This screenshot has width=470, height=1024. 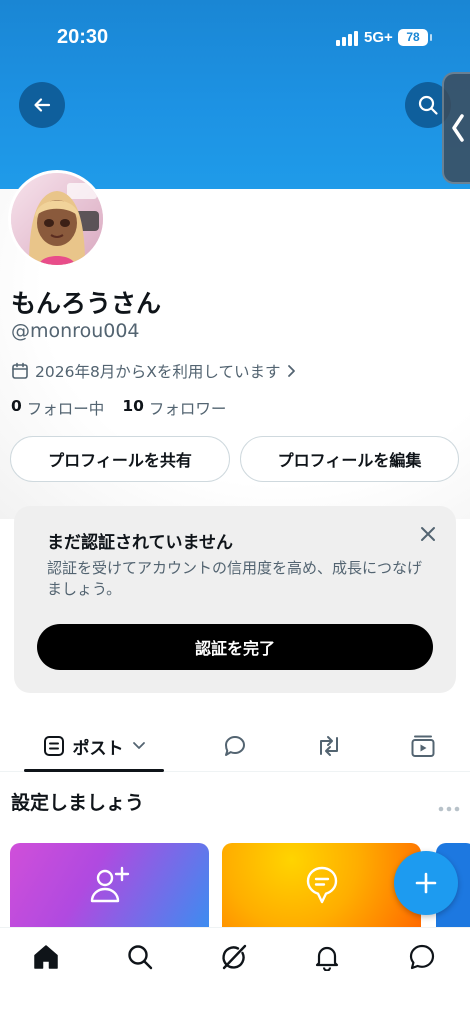 I want to click on add-user-icon, so click(x=109, y=884).